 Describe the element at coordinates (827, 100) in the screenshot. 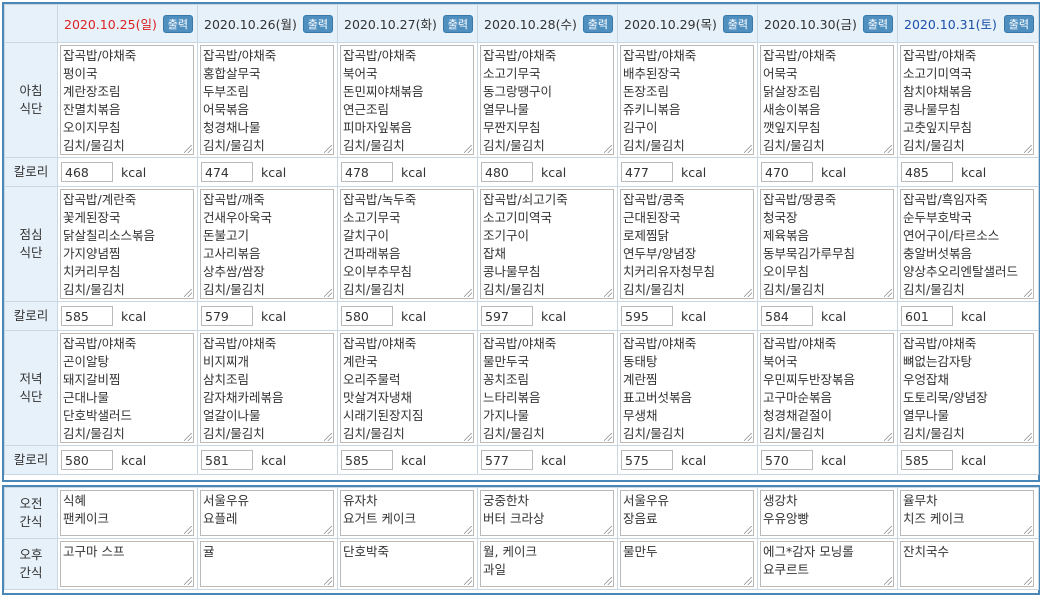

I see `menu-textarea: 잡곡밥/야채죽 어묵국 닭살장조림 새송이볶음 깻잎지무침 김치/물김치` at that location.